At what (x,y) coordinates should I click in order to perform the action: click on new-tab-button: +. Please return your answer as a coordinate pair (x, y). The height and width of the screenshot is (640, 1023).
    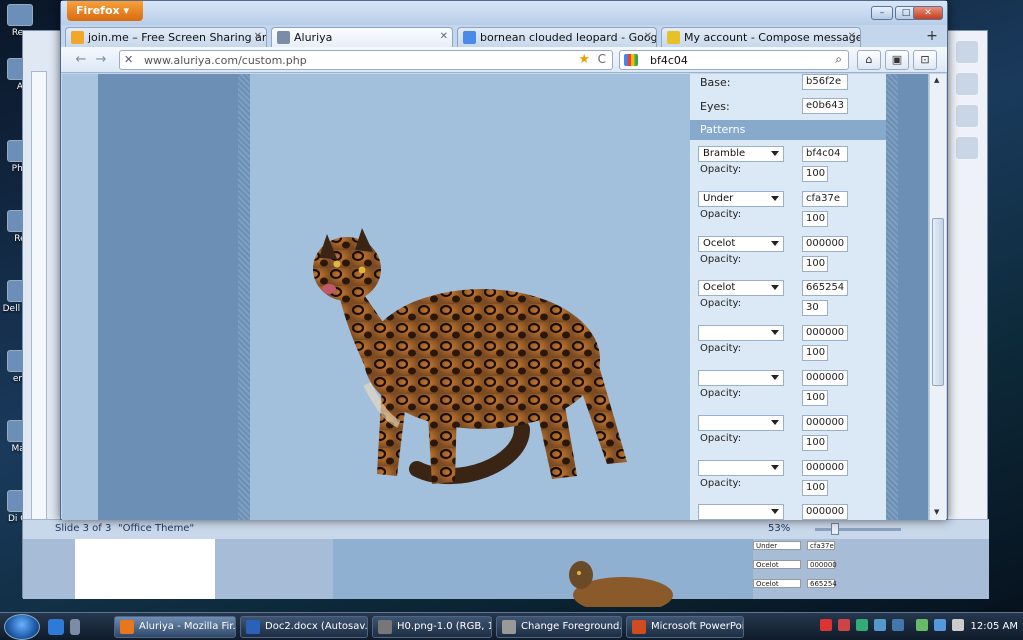
    Looking at the image, I should click on (932, 37).